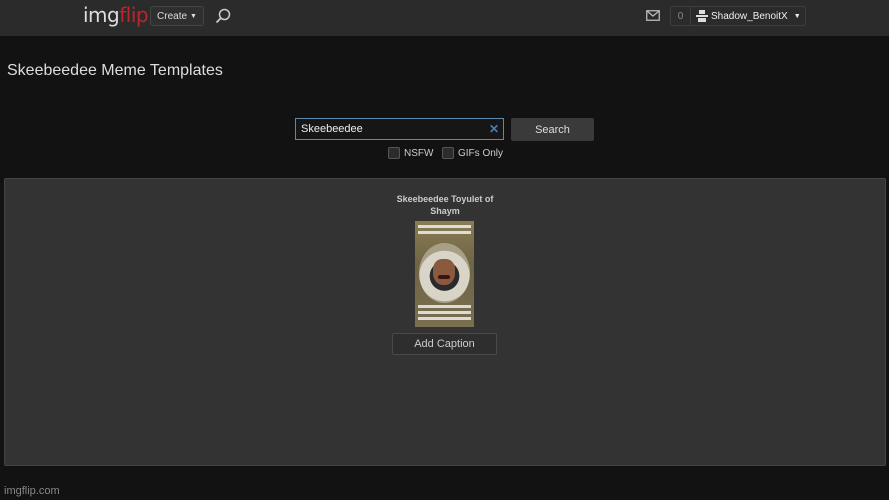  I want to click on username: Shadow_BenoitX, so click(749, 16).